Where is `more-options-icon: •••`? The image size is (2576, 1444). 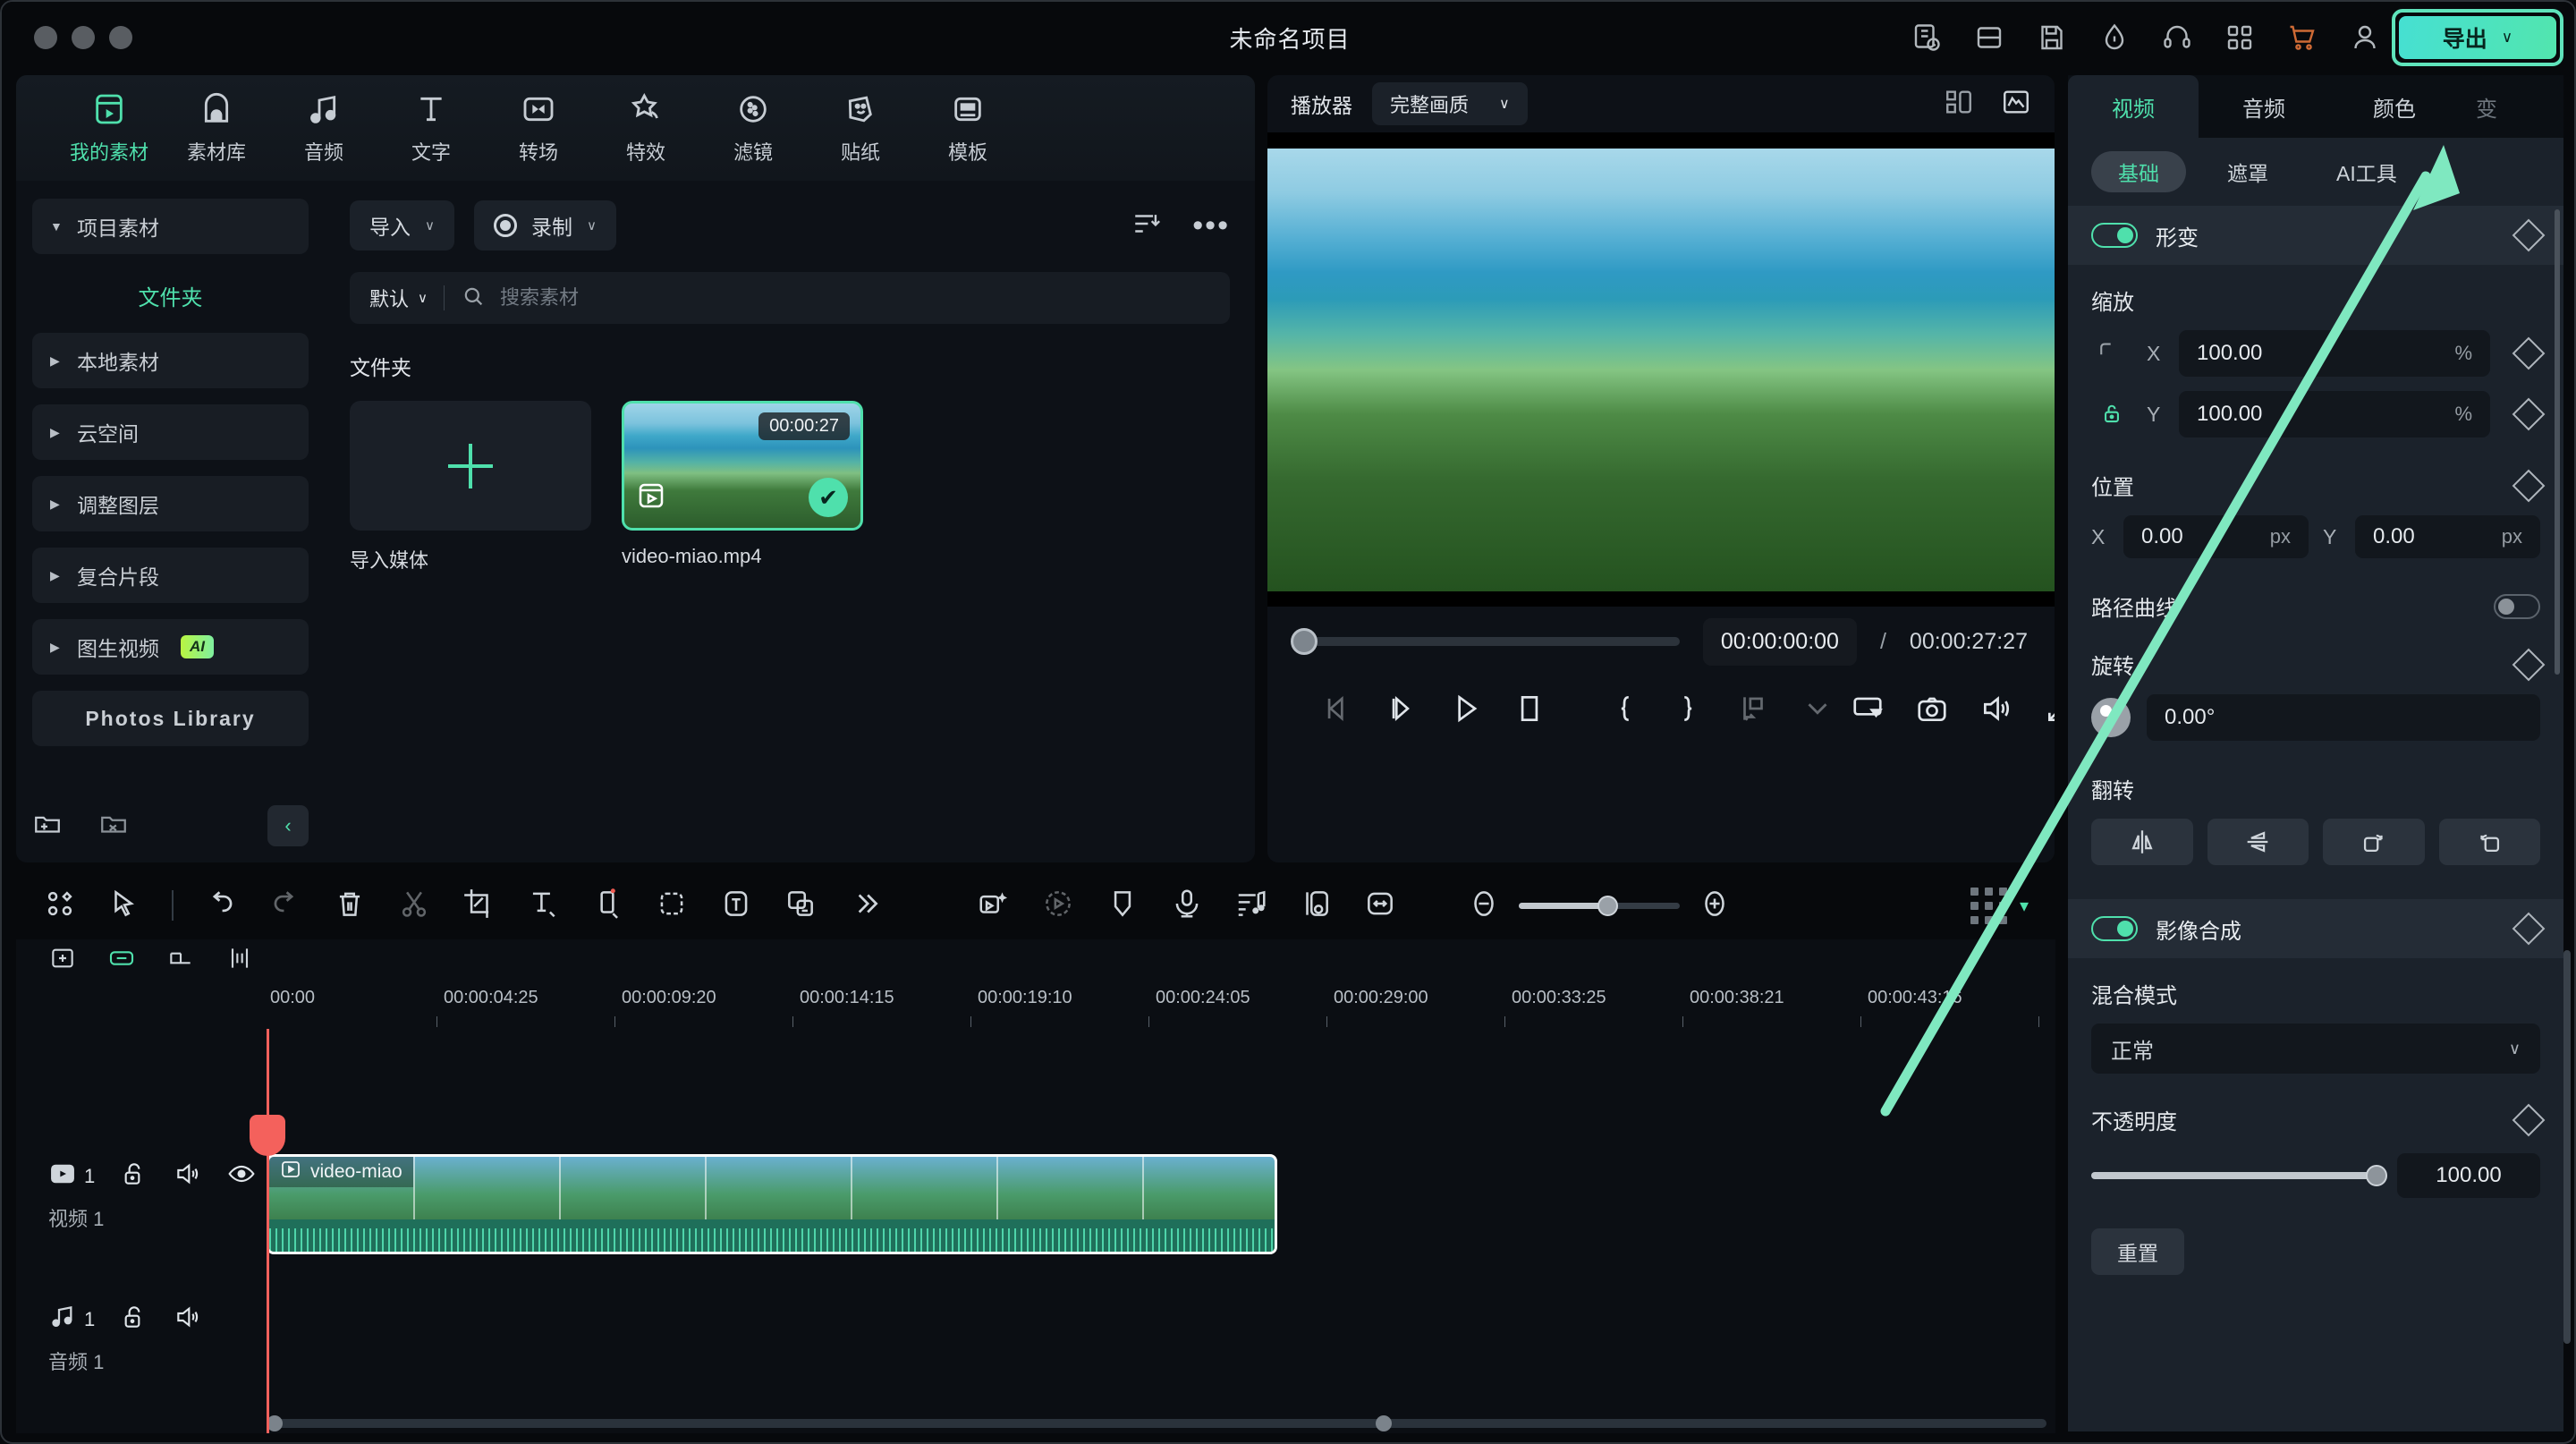
more-options-icon: ••• is located at coordinates (1211, 225).